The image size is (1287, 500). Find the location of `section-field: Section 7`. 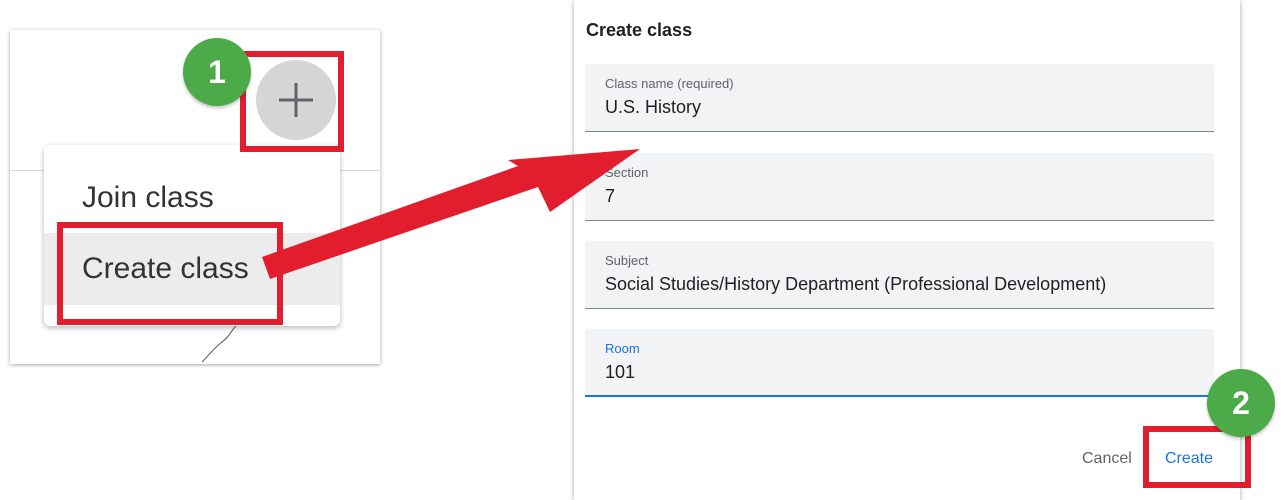

section-field: Section 7 is located at coordinates (899, 187).